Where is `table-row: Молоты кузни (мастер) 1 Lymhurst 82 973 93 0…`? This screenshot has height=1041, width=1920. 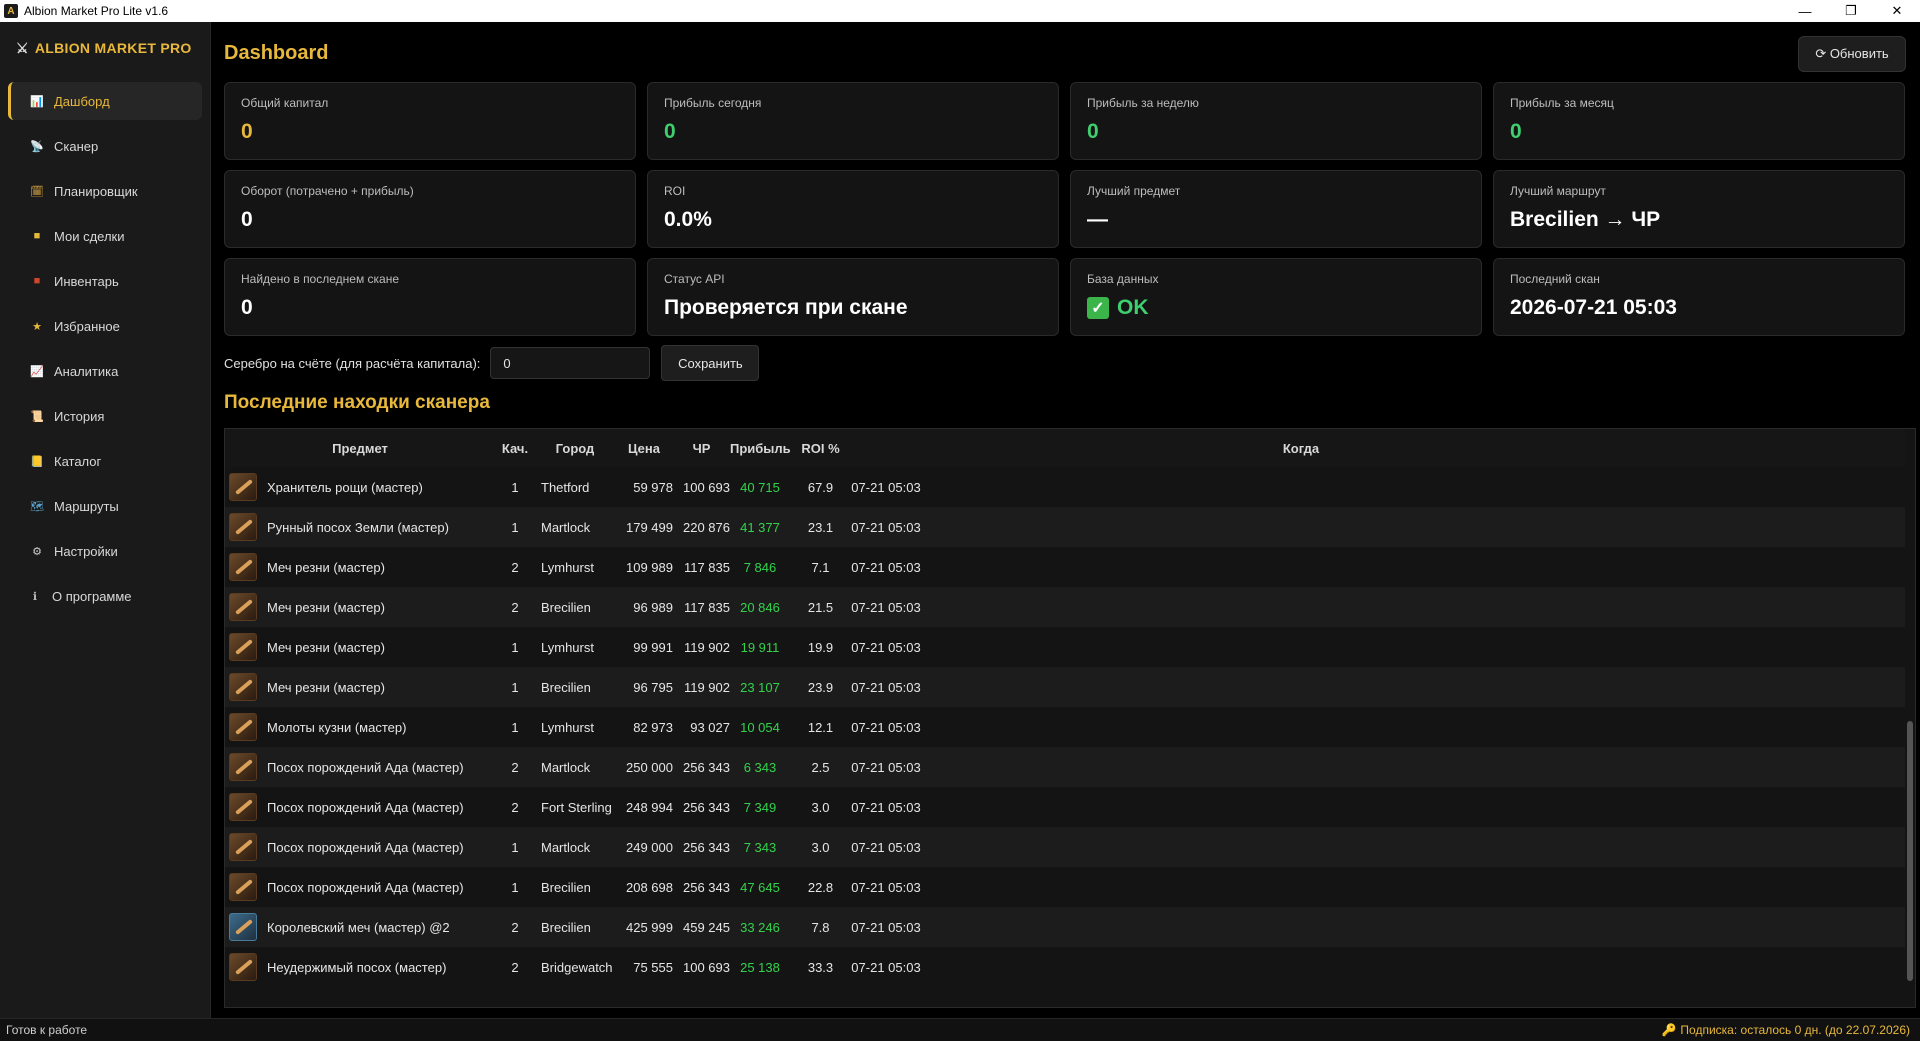 table-row: Молоты кузни (мастер) 1 Lymhurst 82 973 93 0… is located at coordinates (1070, 727).